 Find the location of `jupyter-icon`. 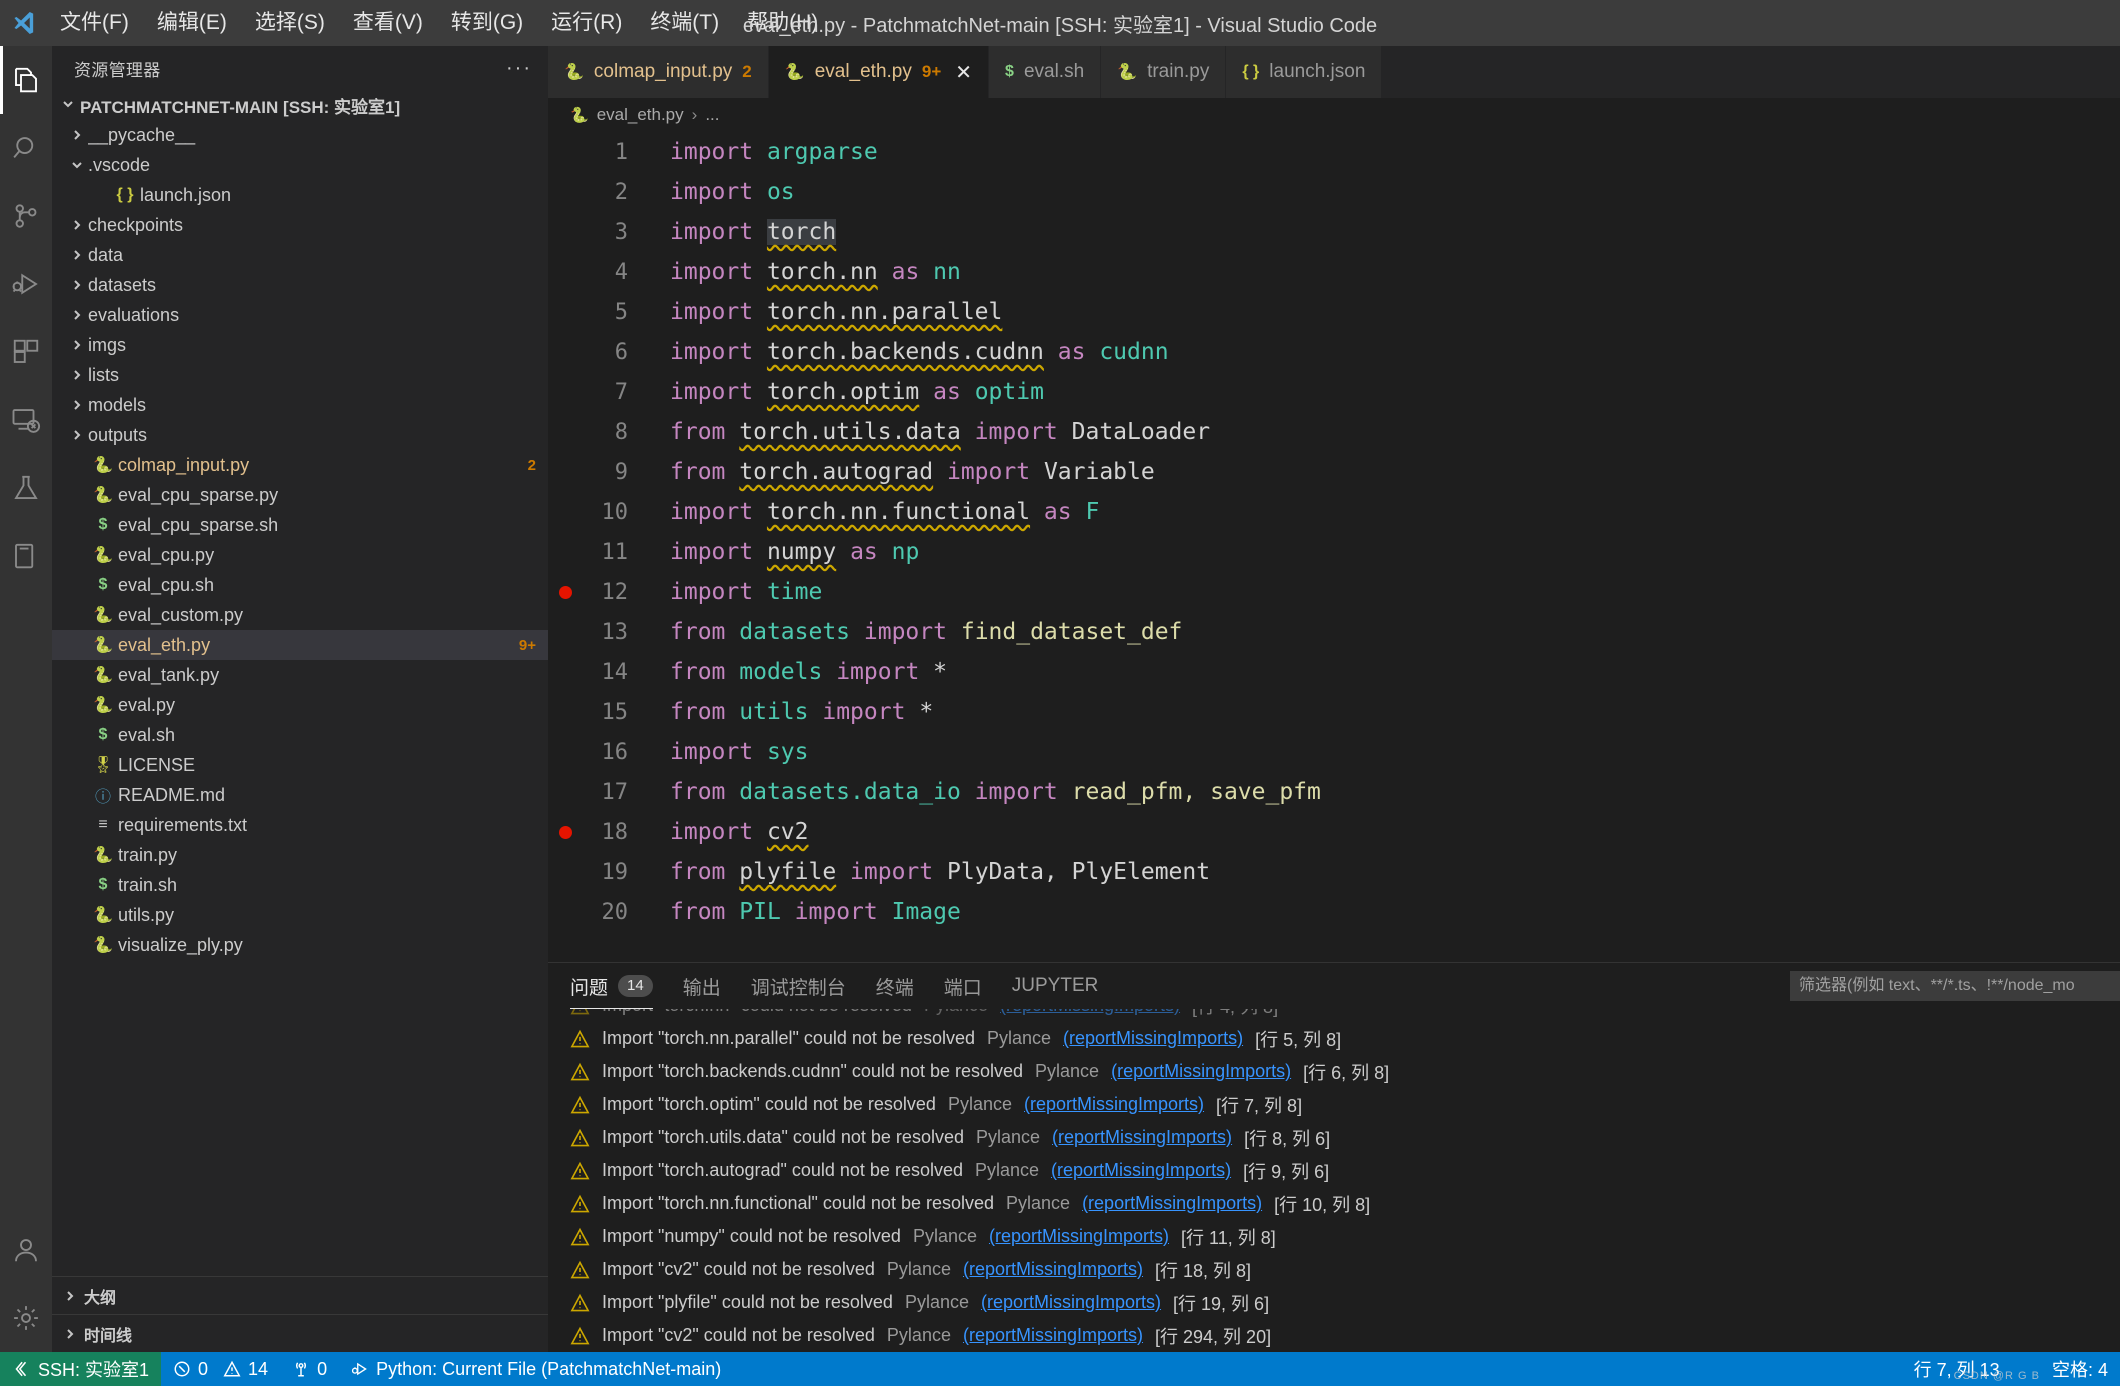

jupyter-icon is located at coordinates (26, 556).